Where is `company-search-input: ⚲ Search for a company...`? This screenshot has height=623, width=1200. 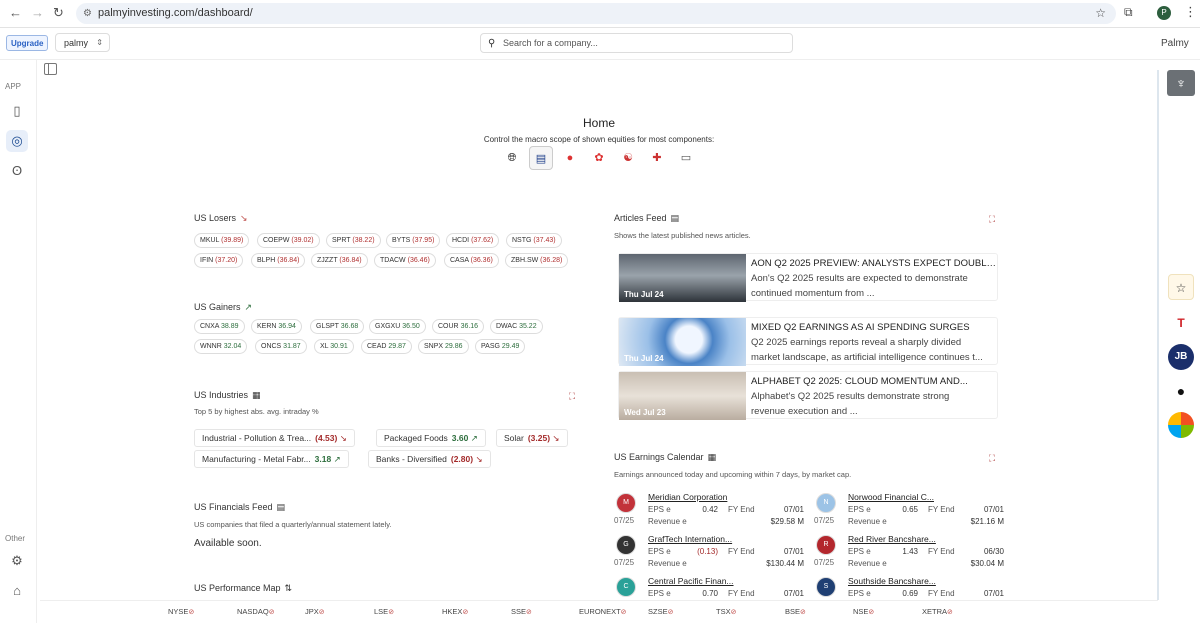 company-search-input: ⚲ Search for a company... is located at coordinates (636, 43).